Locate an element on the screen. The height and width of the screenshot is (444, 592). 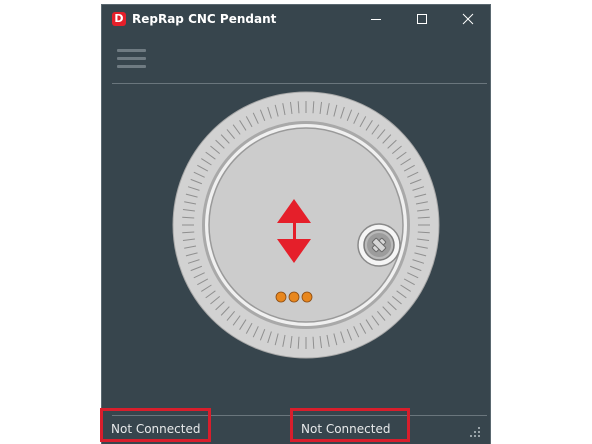
close-icon is located at coordinates (468, 19).